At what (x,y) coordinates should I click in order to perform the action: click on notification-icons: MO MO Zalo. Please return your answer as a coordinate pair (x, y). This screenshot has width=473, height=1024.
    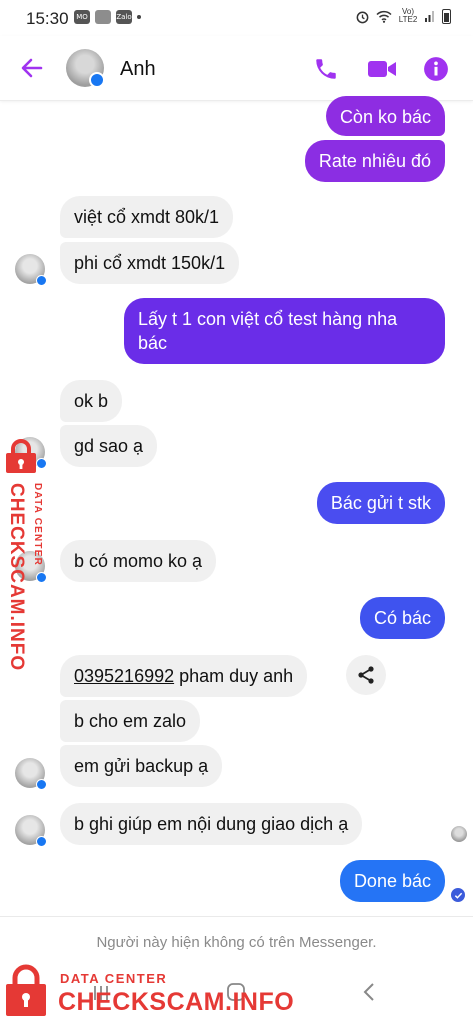
    Looking at the image, I should click on (107, 22).